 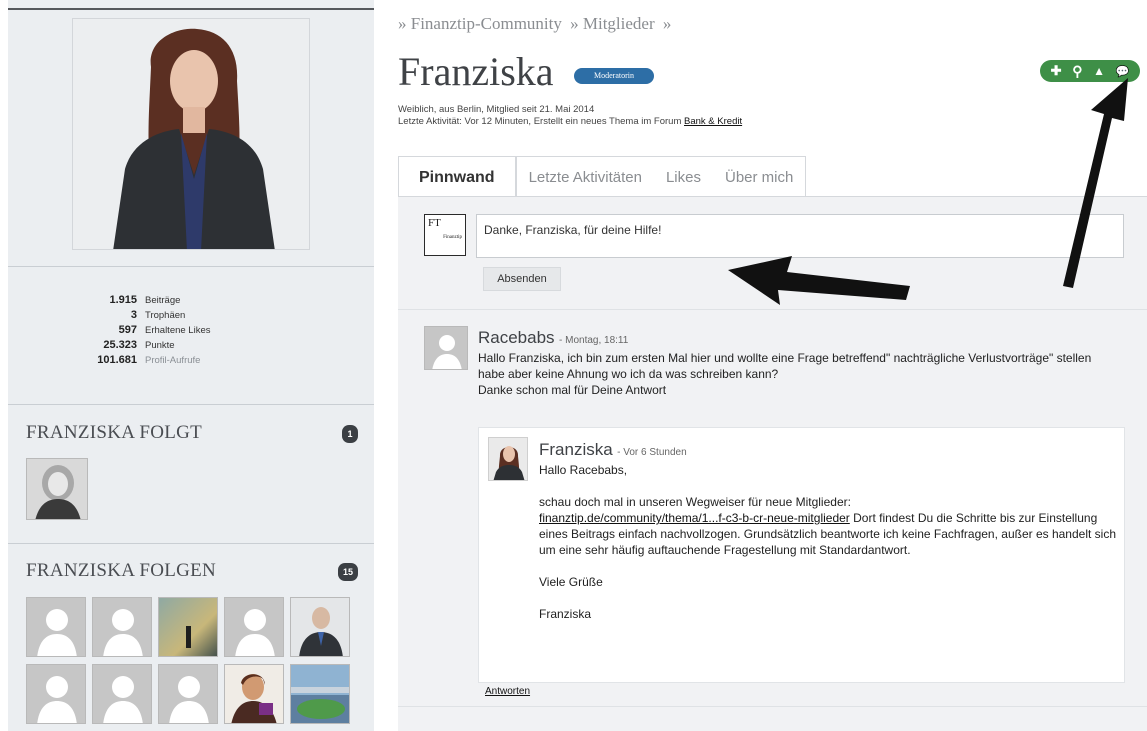 I want to click on logo-text: FT, so click(x=434, y=223).